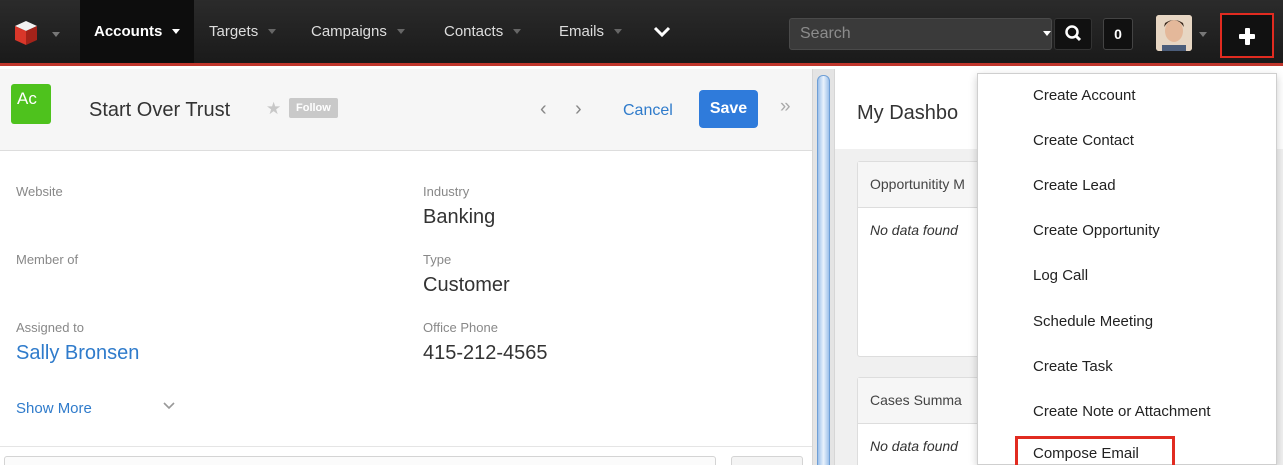 The height and width of the screenshot is (465, 1283). I want to click on highlight-box, so click(1095, 450).